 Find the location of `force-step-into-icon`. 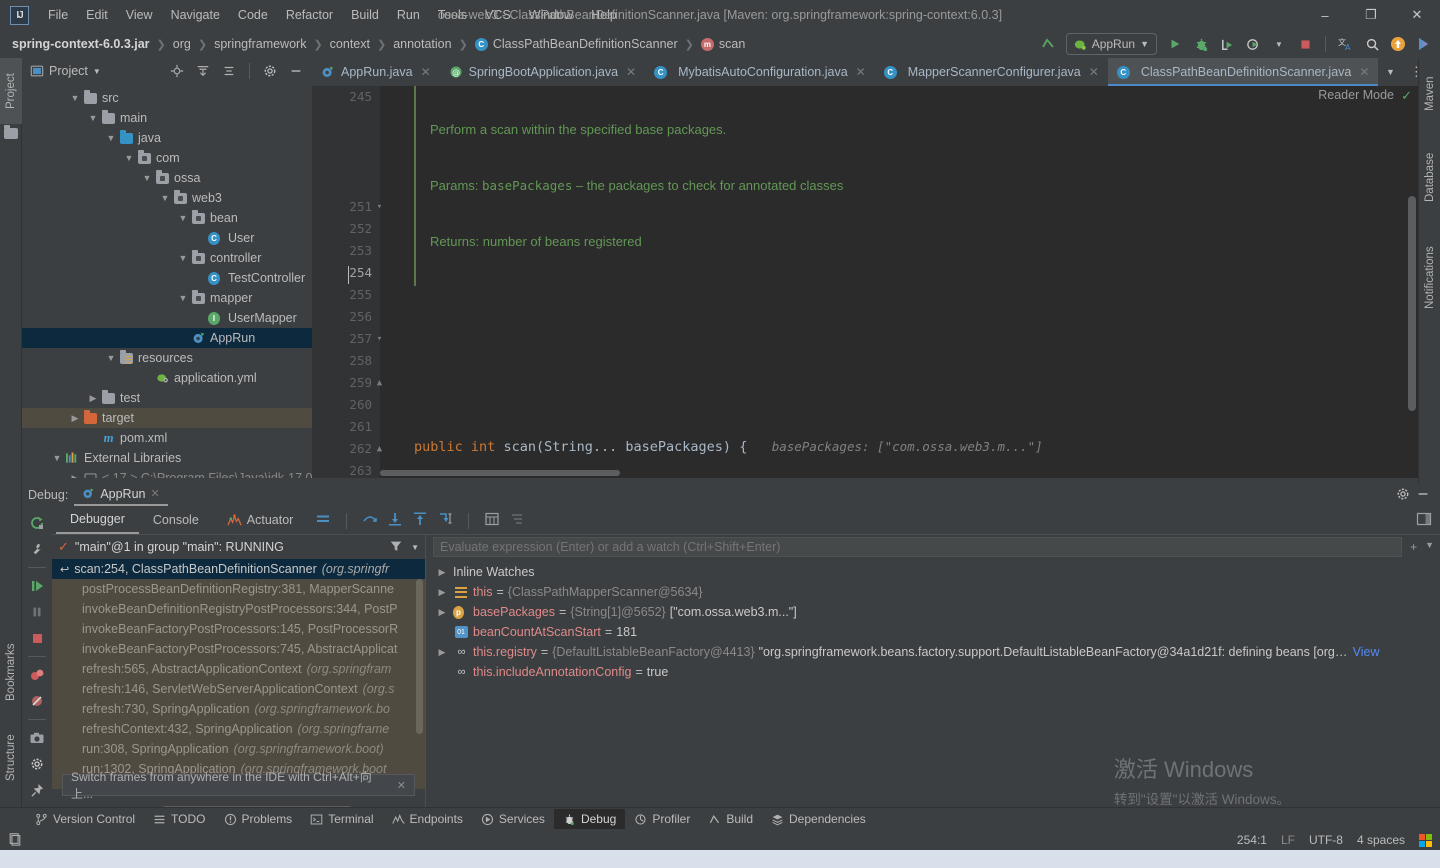

force-step-into-icon is located at coordinates (445, 520).